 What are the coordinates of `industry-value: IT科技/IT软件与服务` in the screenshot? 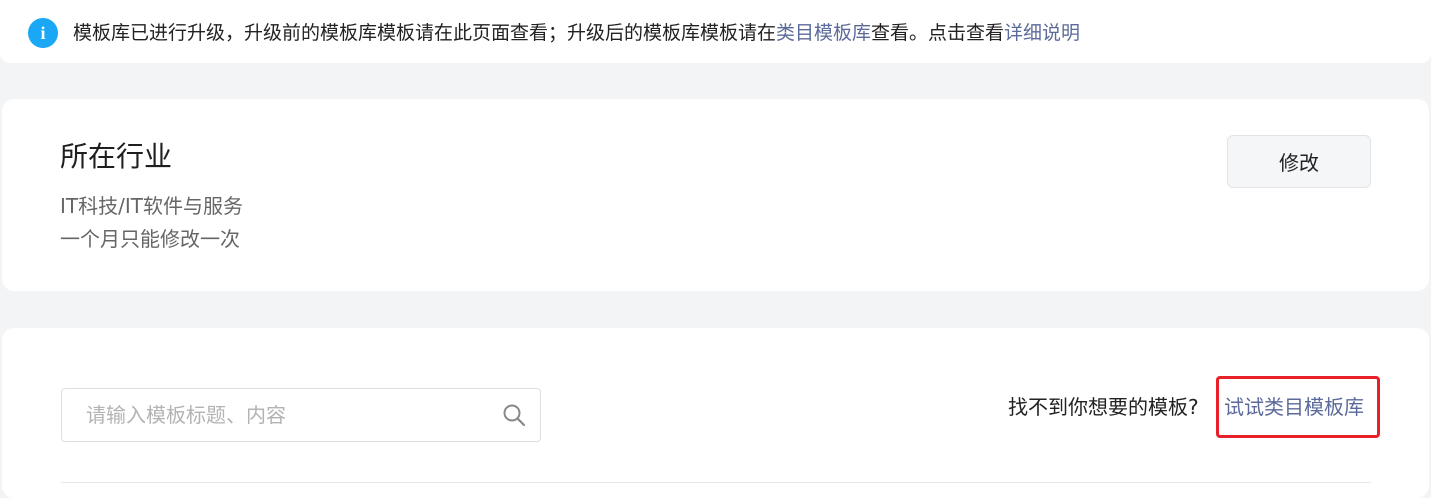 It's located at (151, 206).